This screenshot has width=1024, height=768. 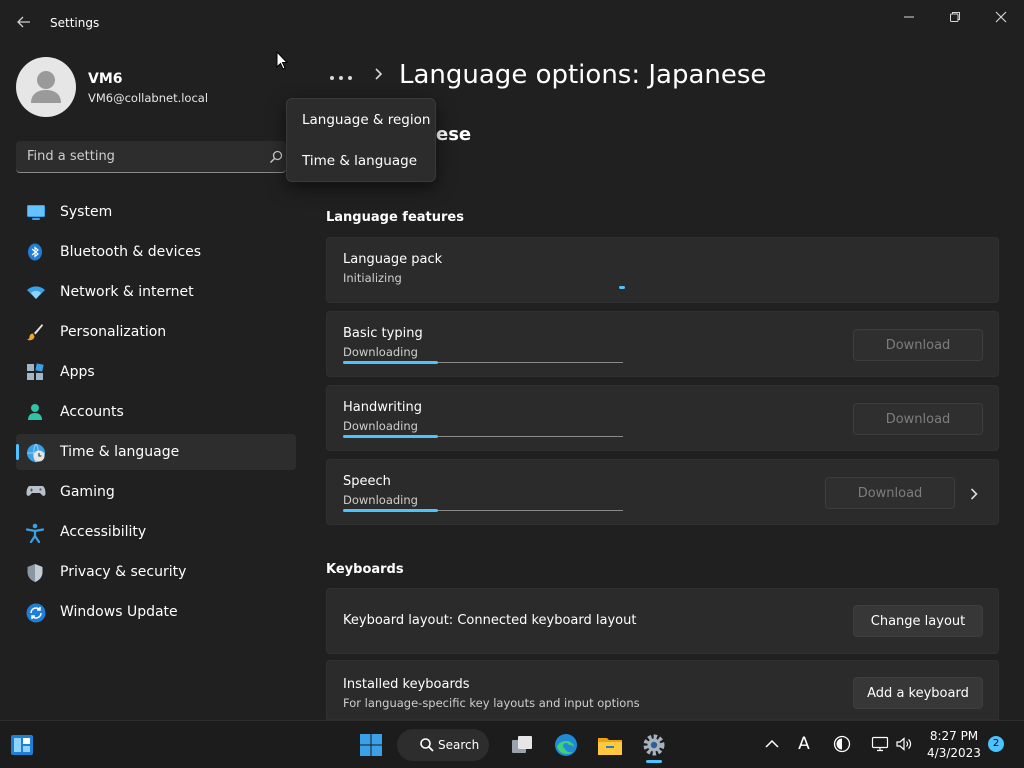 I want to click on search-placeholder: Find a setting, so click(x=71, y=156).